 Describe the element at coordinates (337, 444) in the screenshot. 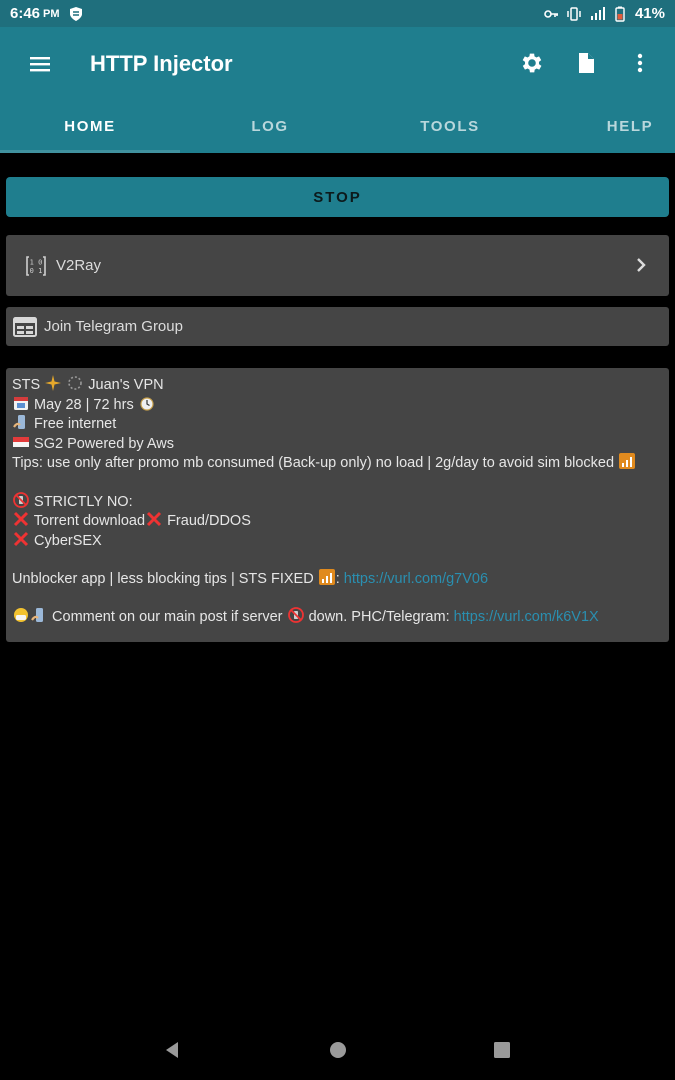

I see `message-line: SG2 Powered by Aws` at that location.